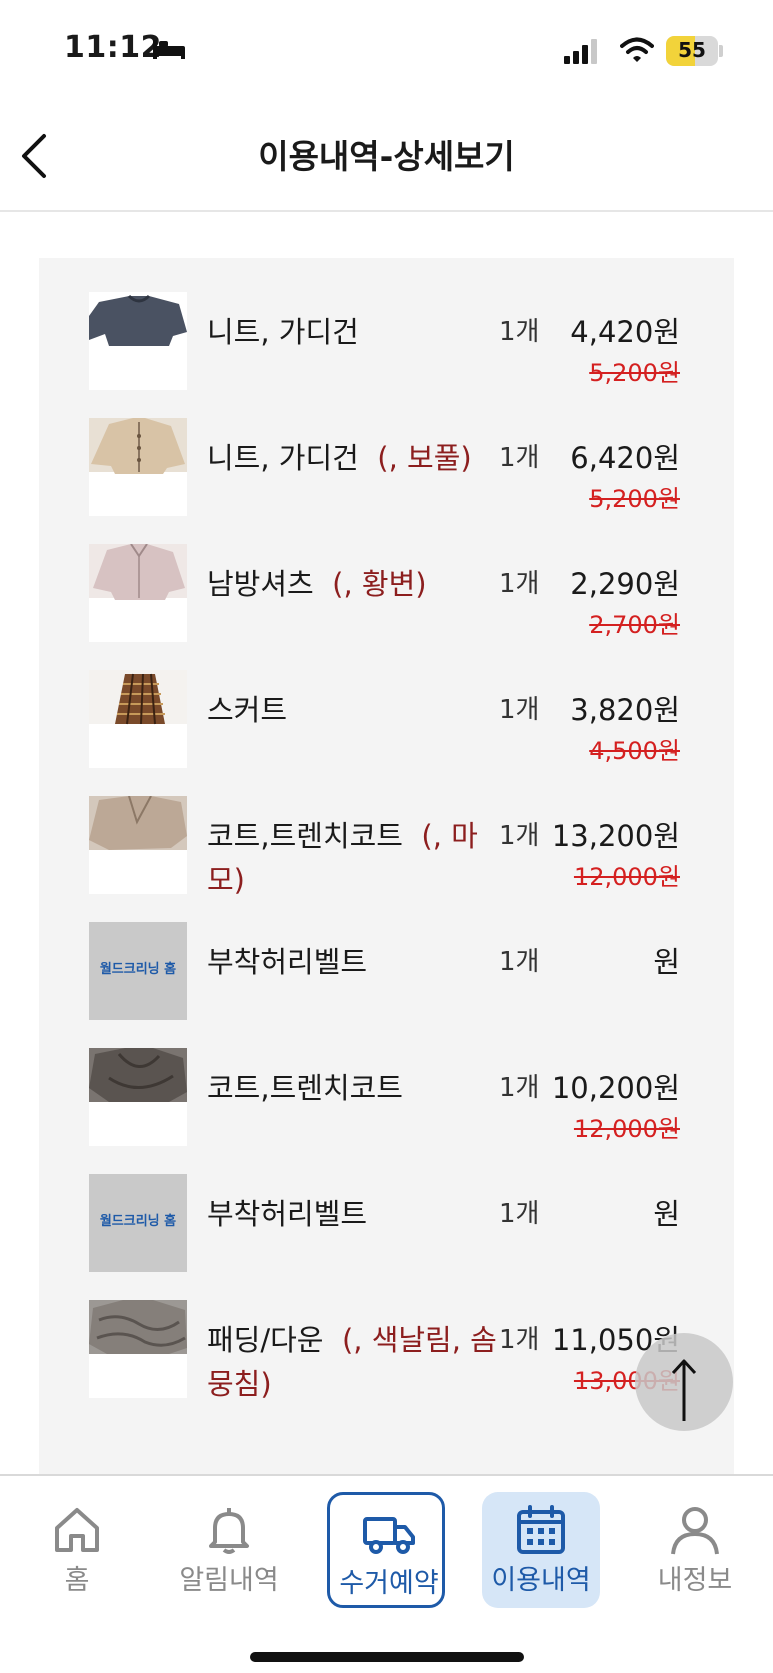 This screenshot has width=773, height=1673. I want to click on bed-icon, so click(169, 49).